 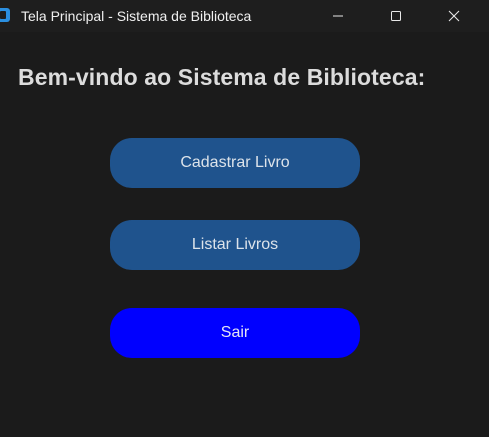 I want to click on title-bar: Tela Principal - Sistema de Biblioteca, so click(x=244, y=16).